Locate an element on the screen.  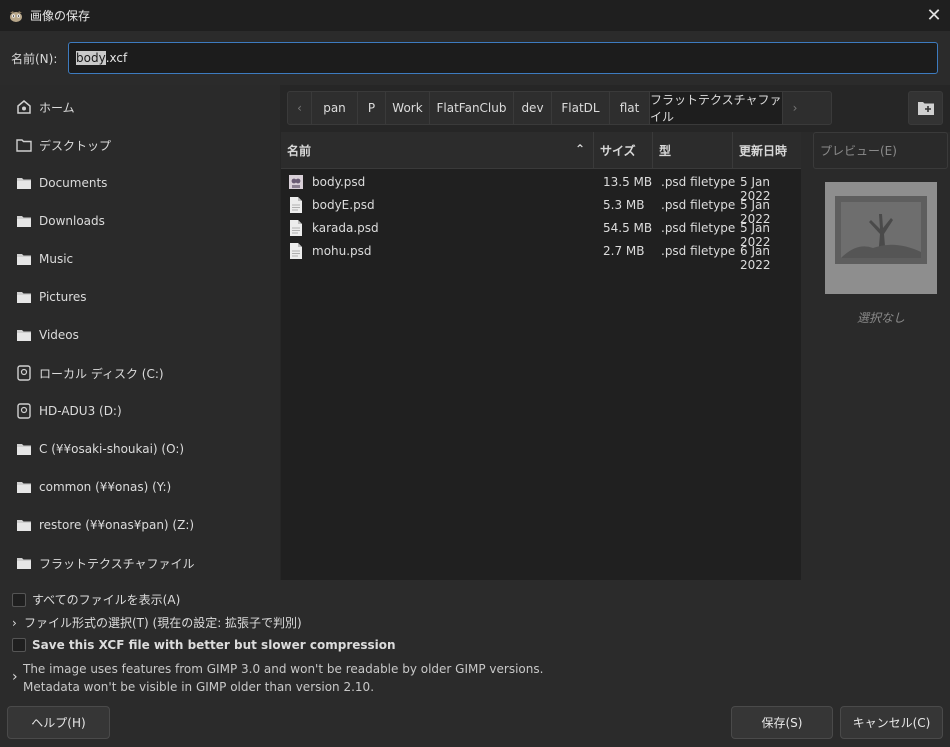
path-crumb-flatfanclub: FlatFanClub is located at coordinates (472, 108).